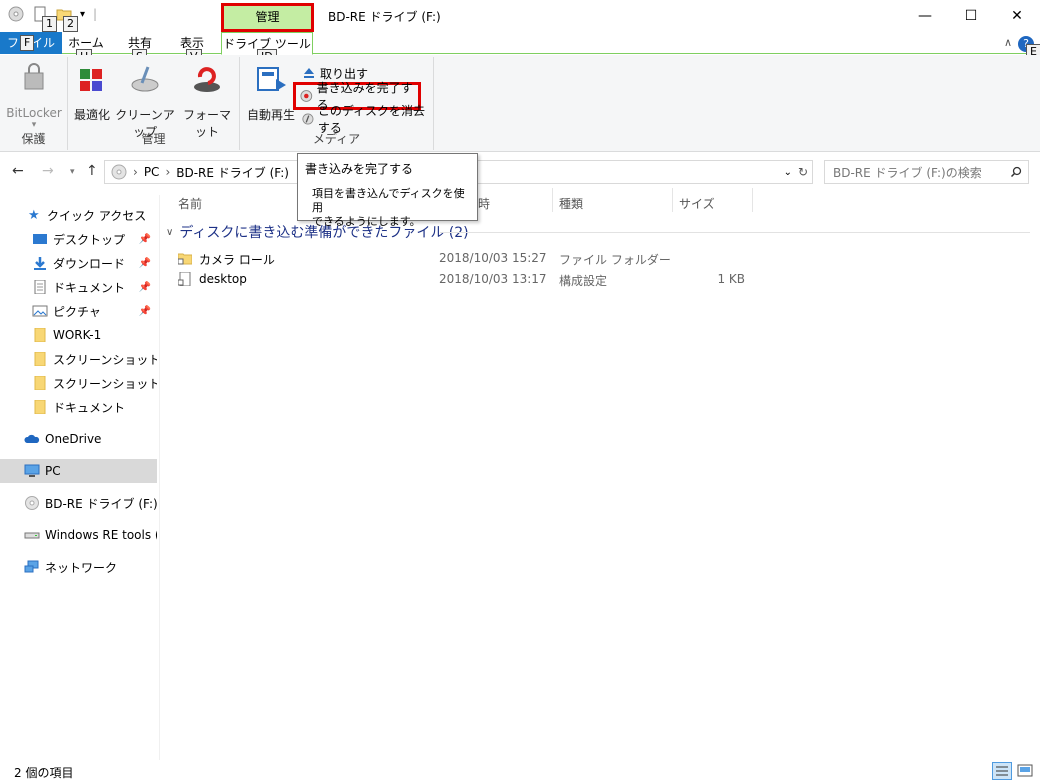 The width and height of the screenshot is (1040, 783). Describe the element at coordinates (1002, 771) in the screenshot. I see `details-view-icon` at that location.